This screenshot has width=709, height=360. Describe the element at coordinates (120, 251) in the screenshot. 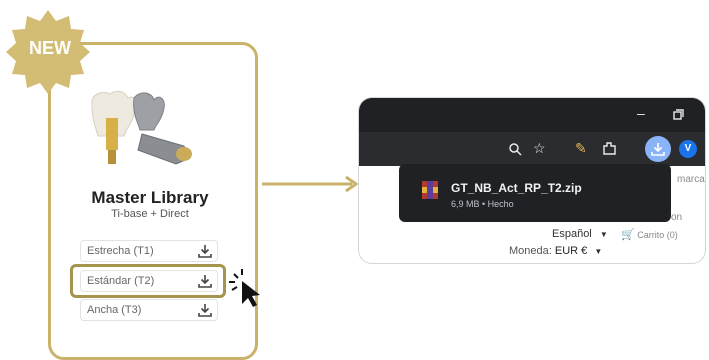

I see `download-item-label: Estrecha (T1)` at that location.